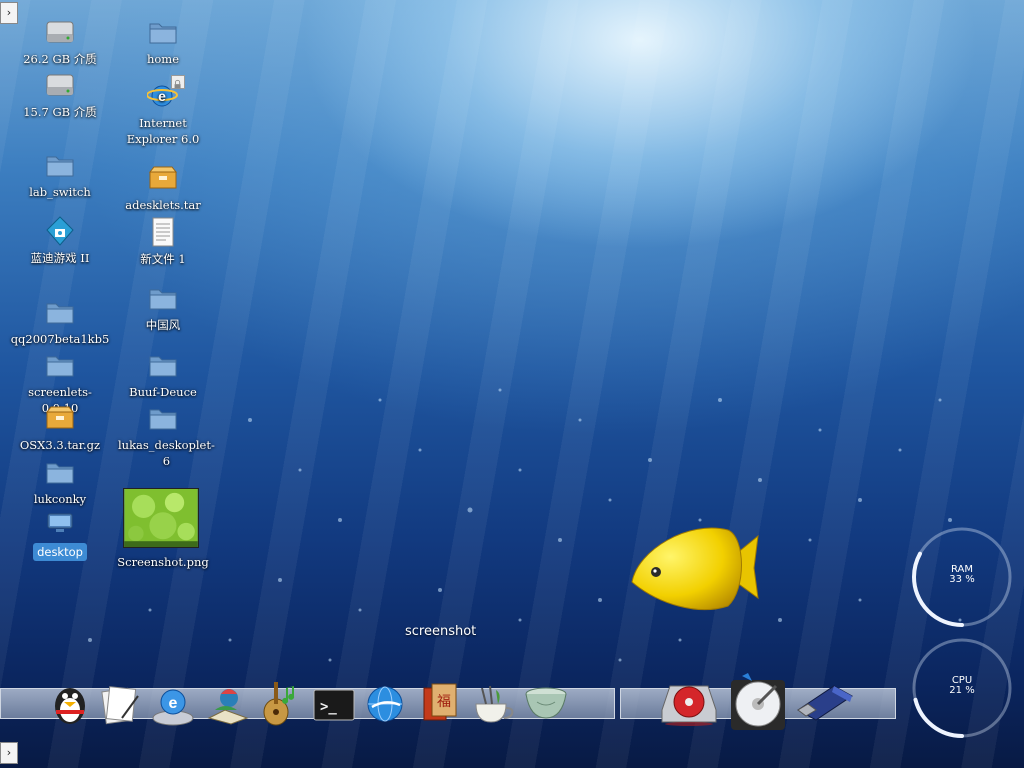  What do you see at coordinates (60, 339) in the screenshot?
I see `icon-label: qq2007beta1kb5` at bounding box center [60, 339].